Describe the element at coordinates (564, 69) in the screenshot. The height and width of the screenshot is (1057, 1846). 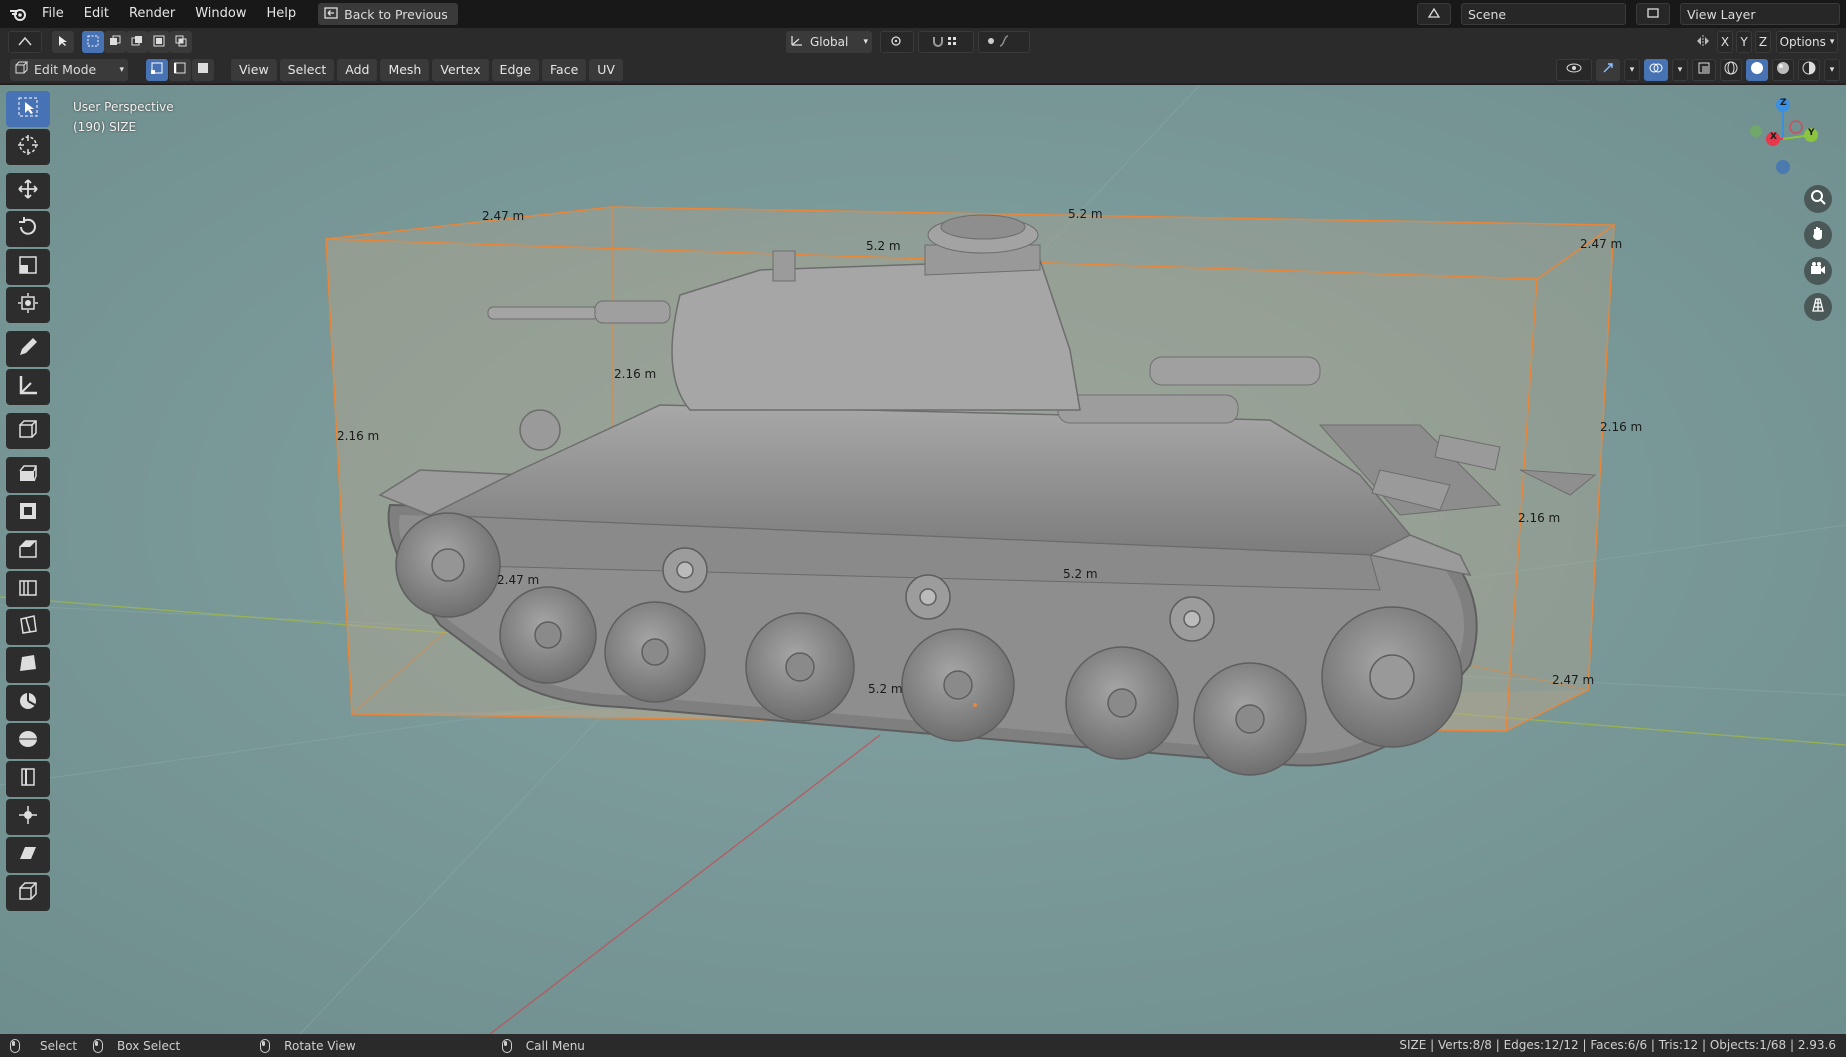
I see `menu-face: Face` at that location.